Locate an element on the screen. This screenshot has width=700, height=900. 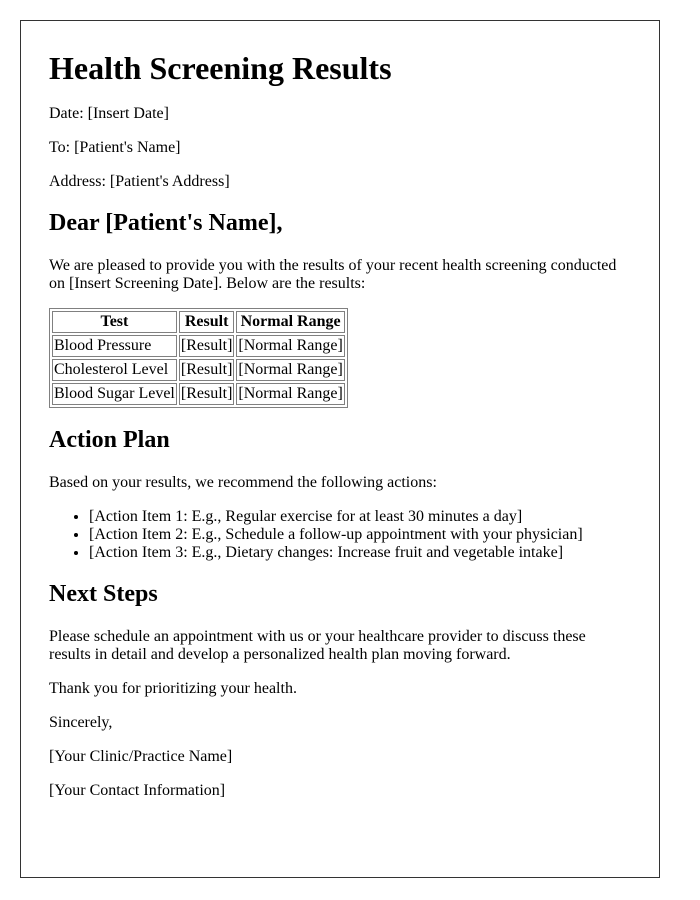
recipient-line: To: [Patient's Name] is located at coordinates (115, 147).